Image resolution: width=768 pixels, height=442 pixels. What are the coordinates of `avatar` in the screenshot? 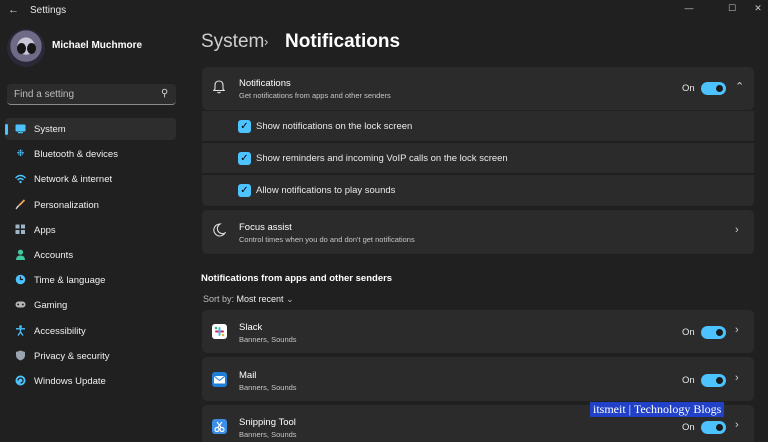 It's located at (26, 48).